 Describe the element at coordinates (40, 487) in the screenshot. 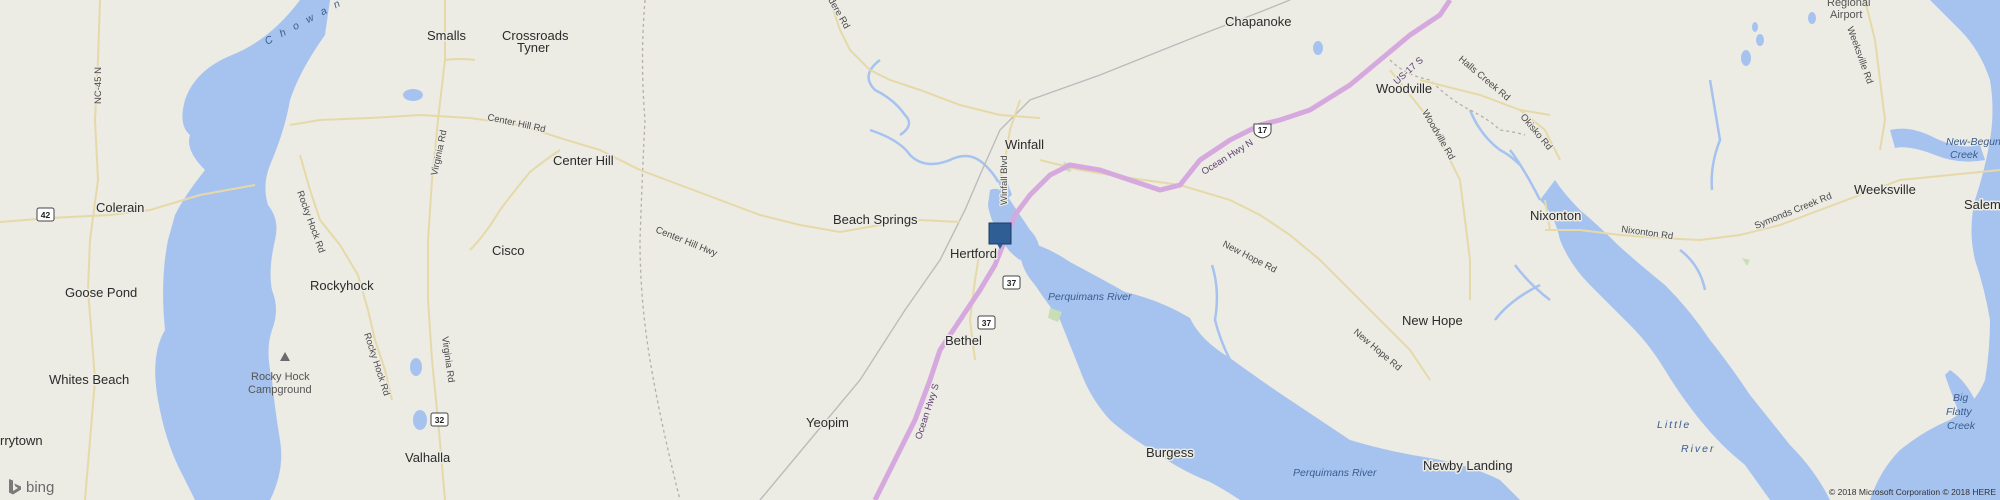

I see `brand-text: bing` at that location.